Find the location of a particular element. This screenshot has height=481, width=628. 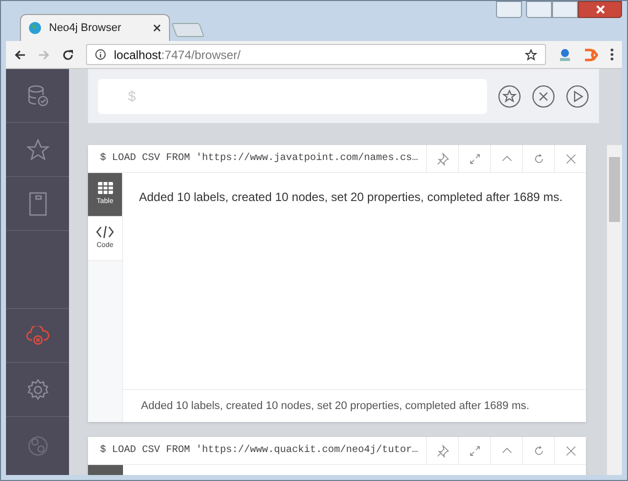

info-icon is located at coordinates (100, 54).